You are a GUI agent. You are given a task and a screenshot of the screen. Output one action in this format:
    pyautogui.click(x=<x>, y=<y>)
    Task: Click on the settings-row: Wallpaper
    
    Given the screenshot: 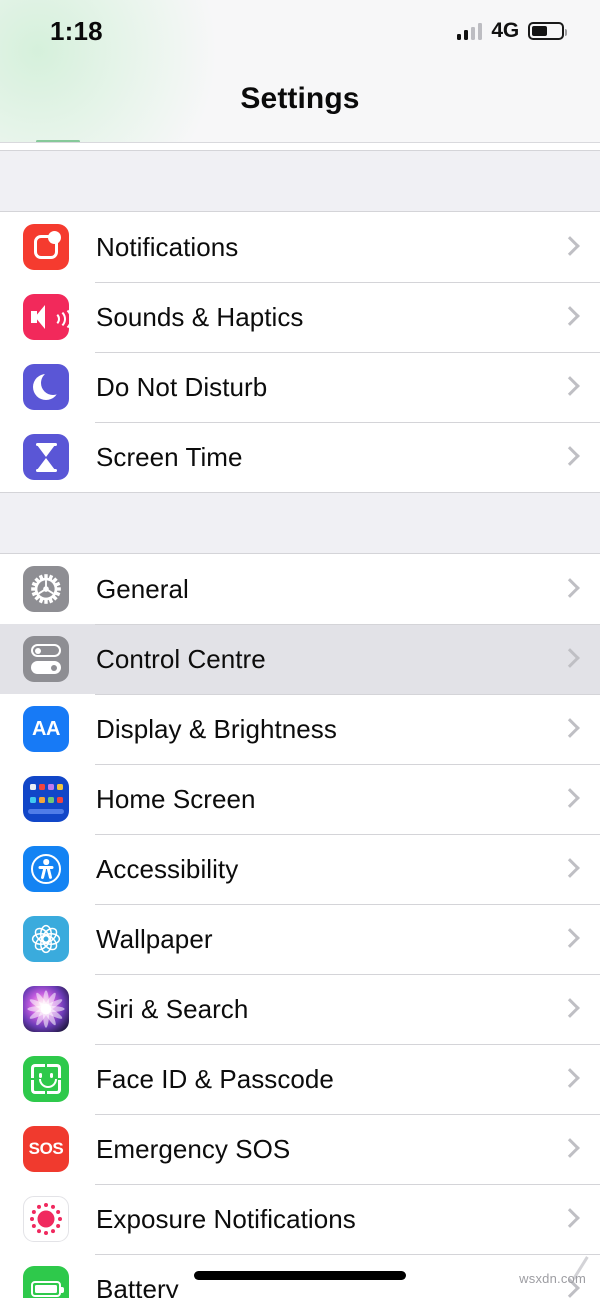 What is the action you would take?
    pyautogui.click(x=300, y=939)
    